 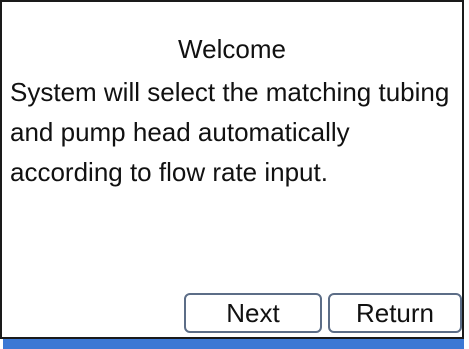 What do you see at coordinates (395, 313) in the screenshot?
I see `return-button: Return` at bounding box center [395, 313].